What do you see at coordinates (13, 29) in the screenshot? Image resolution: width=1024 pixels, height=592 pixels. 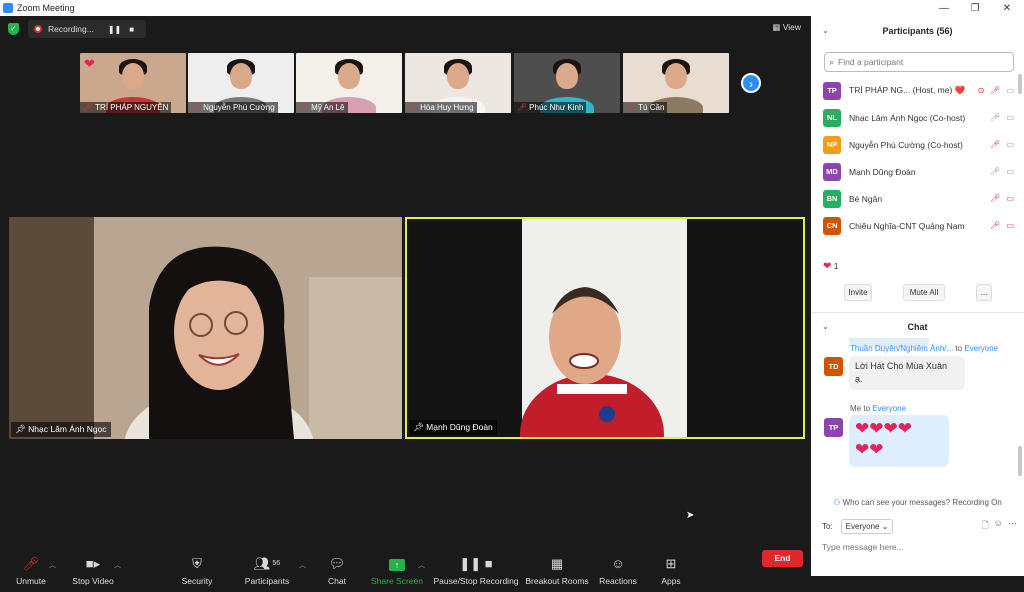 I see `encryption-shield-icon: ✓` at bounding box center [13, 29].